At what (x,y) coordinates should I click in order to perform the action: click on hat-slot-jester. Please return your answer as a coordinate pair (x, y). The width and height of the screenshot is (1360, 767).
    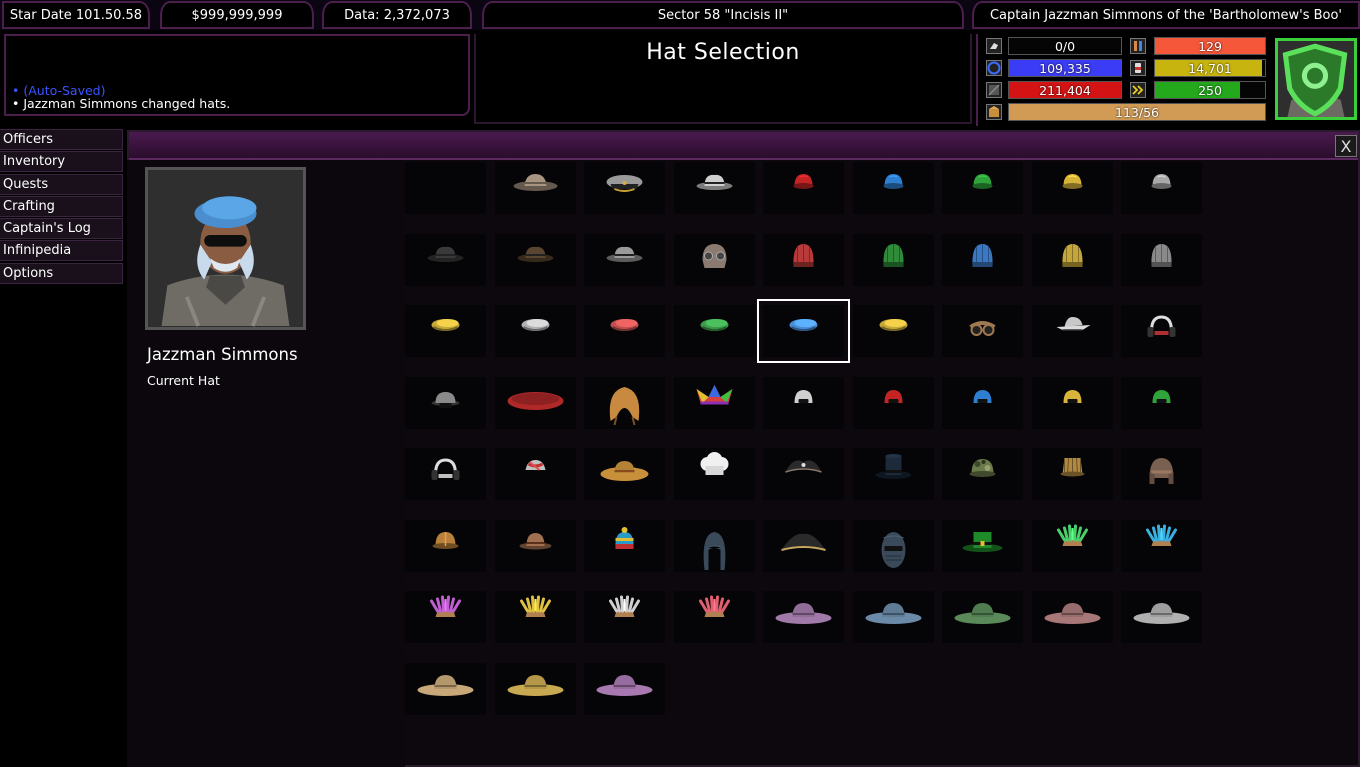
    Looking at the image, I should click on (714, 403).